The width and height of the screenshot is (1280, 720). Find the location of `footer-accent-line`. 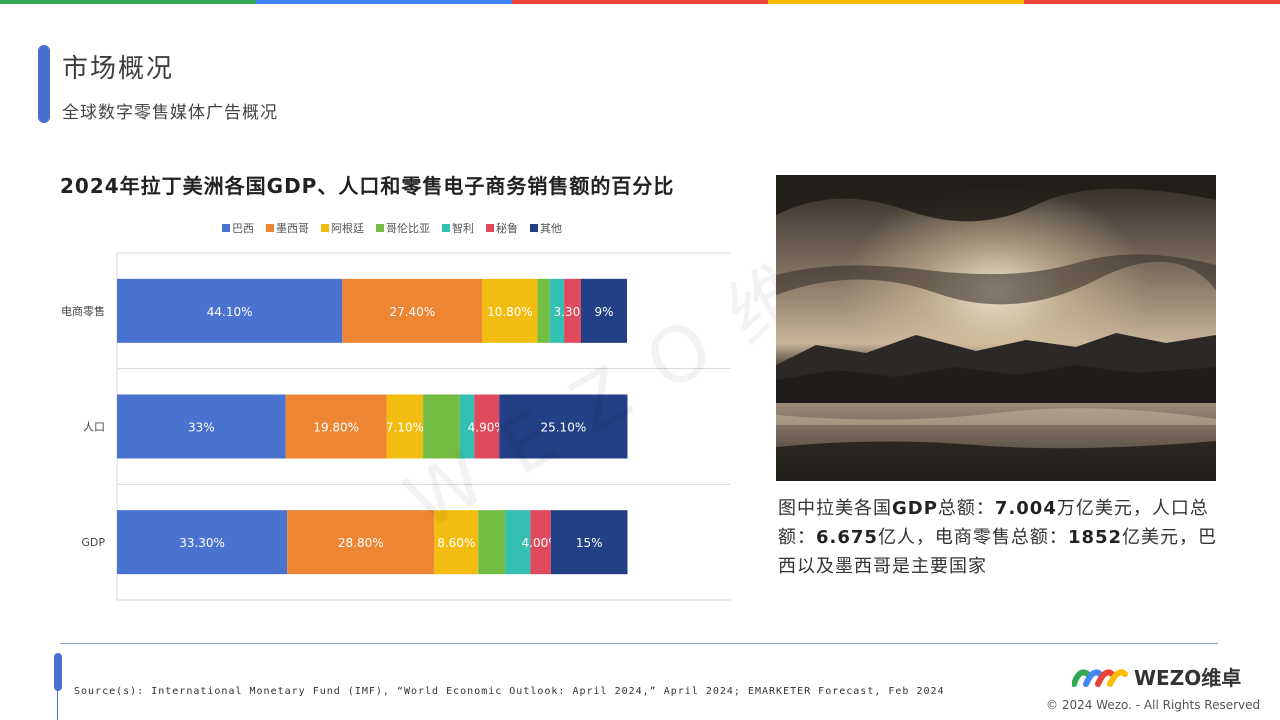

footer-accent-line is located at coordinates (57, 705).